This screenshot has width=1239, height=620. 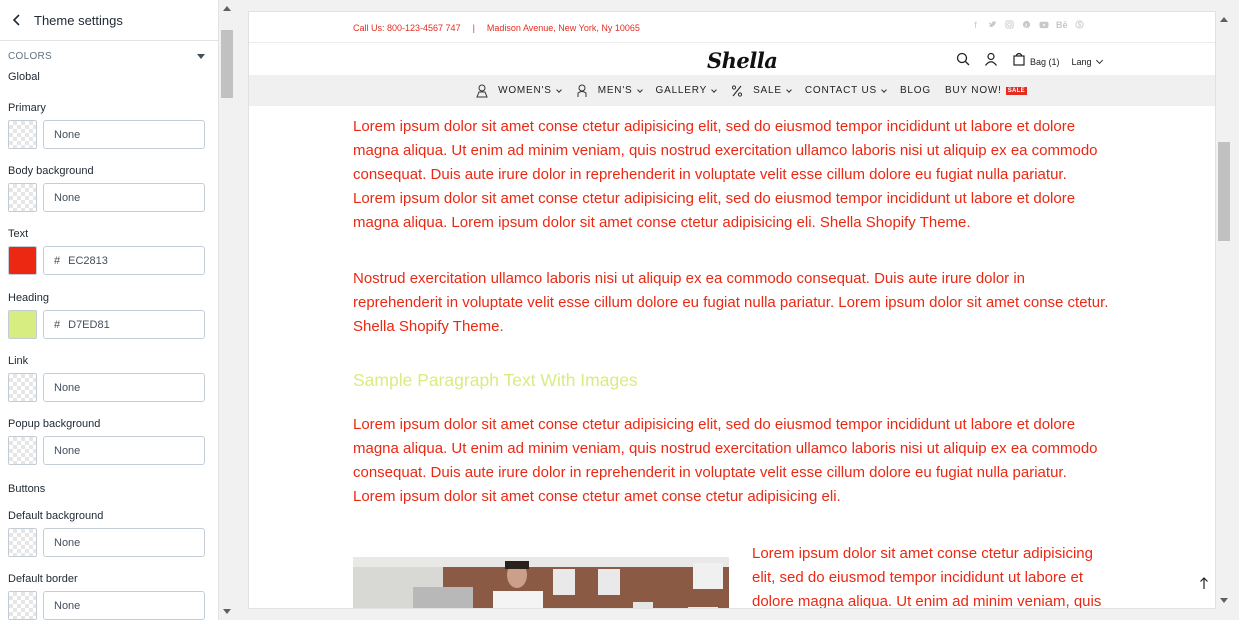 What do you see at coordinates (22, 605) in the screenshot?
I see `color-swatch-default-border` at bounding box center [22, 605].